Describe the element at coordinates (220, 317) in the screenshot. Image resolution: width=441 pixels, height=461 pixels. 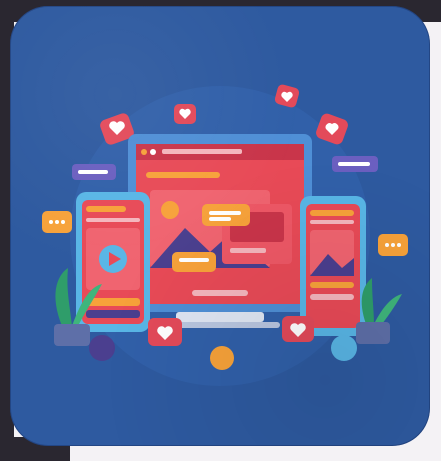
I see `keyboard` at that location.